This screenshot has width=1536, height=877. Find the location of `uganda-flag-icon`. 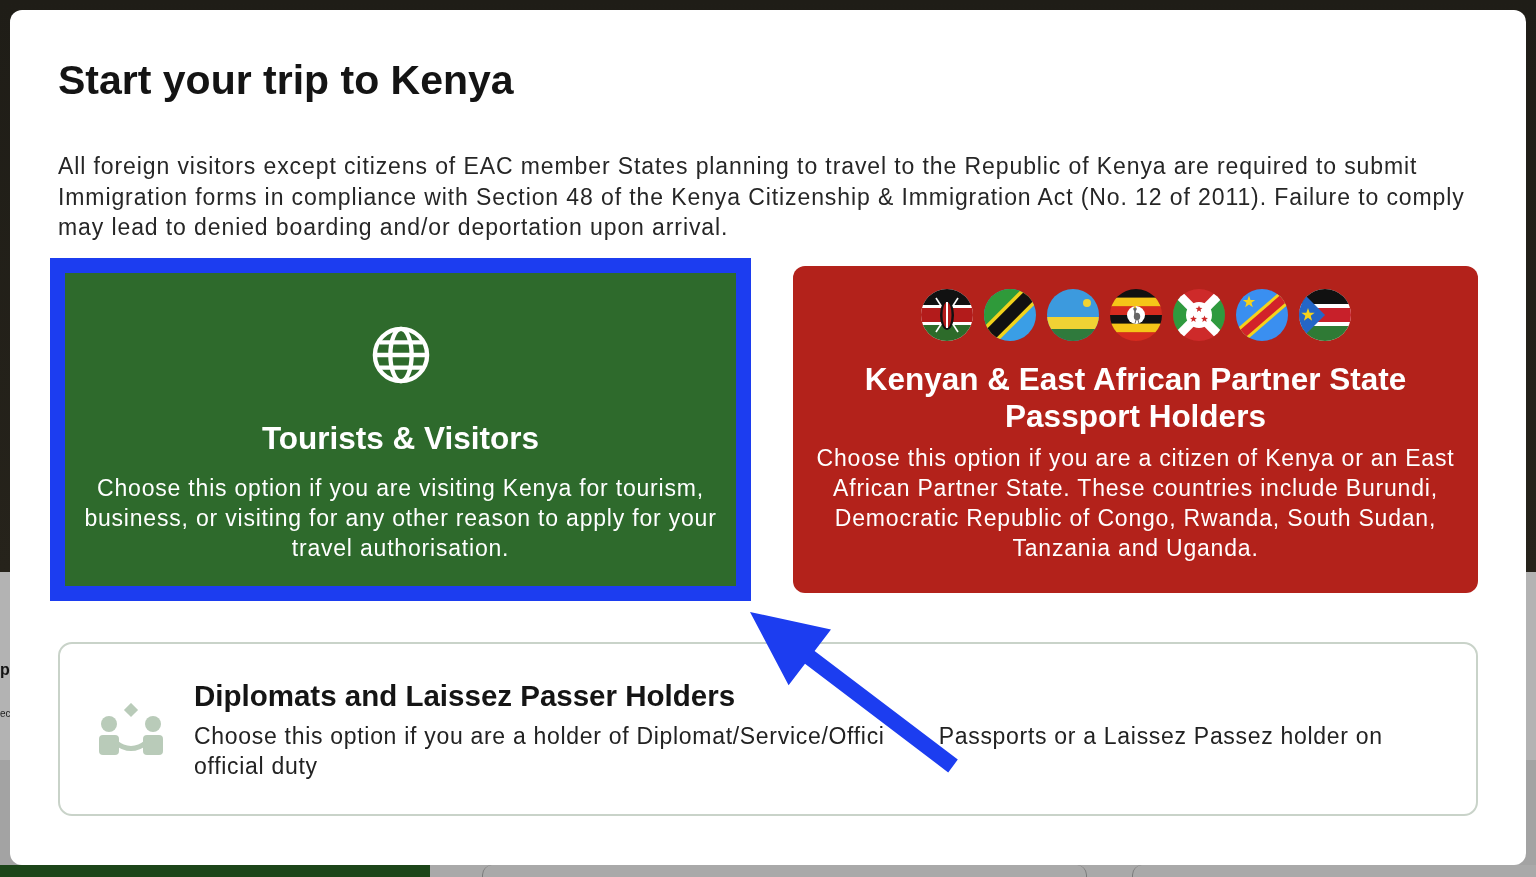

uganda-flag-icon is located at coordinates (1135, 315).